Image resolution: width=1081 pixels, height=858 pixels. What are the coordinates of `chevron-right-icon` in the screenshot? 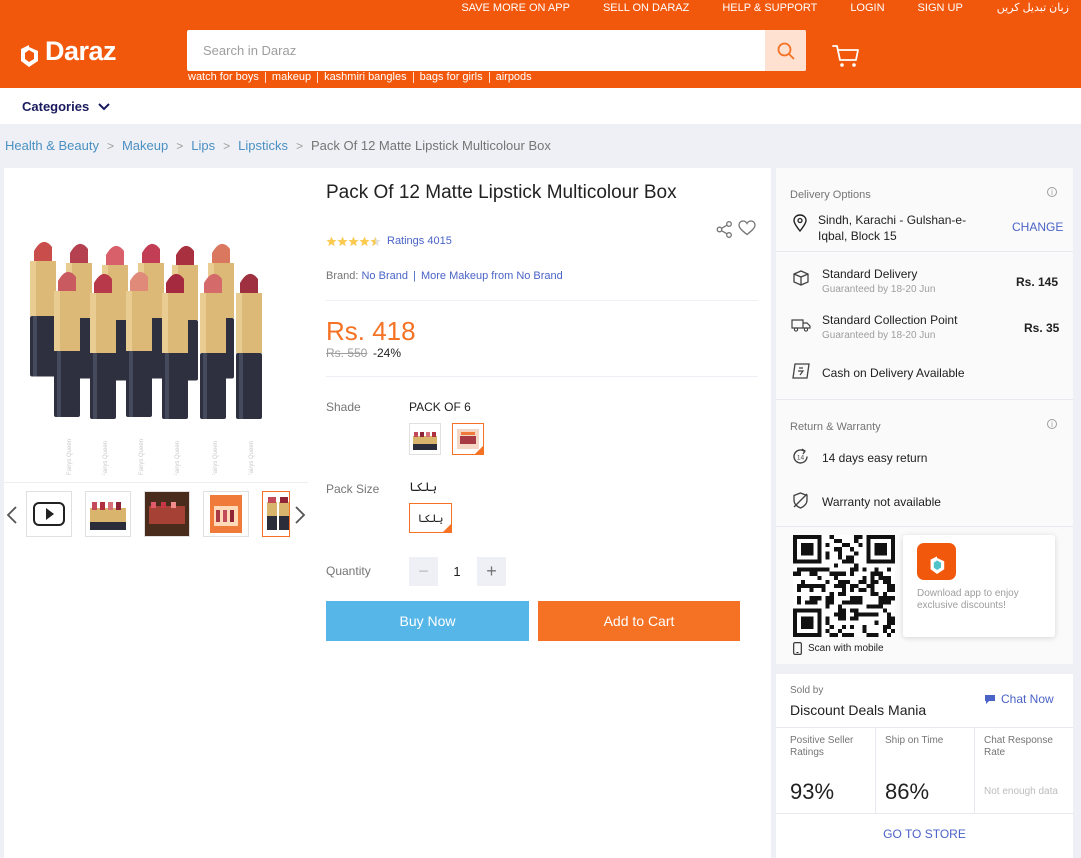 It's located at (300, 515).